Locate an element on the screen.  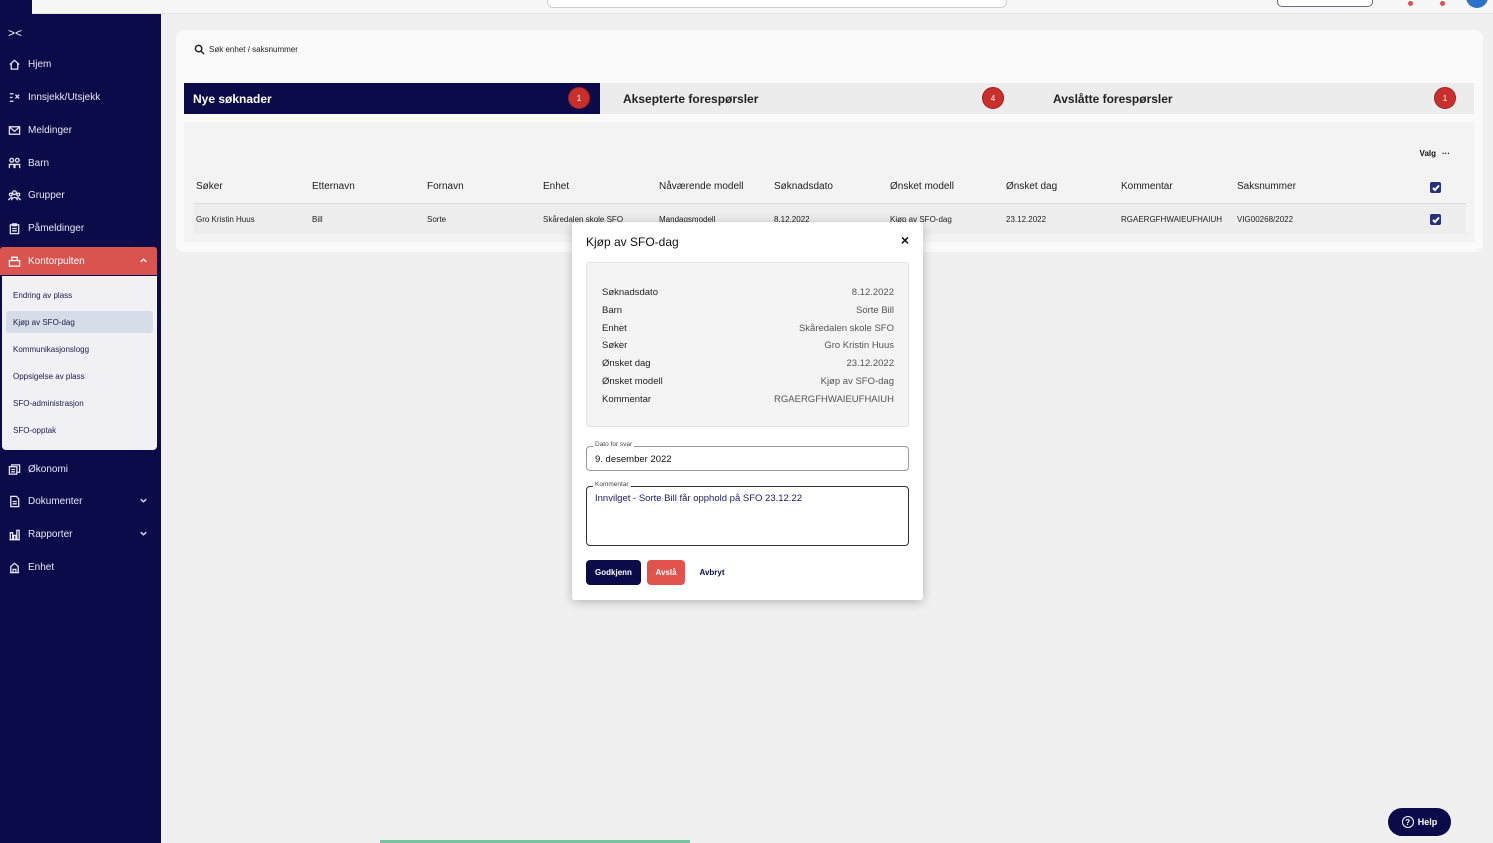
sidebar-item-label: Hjem is located at coordinates (40, 64).